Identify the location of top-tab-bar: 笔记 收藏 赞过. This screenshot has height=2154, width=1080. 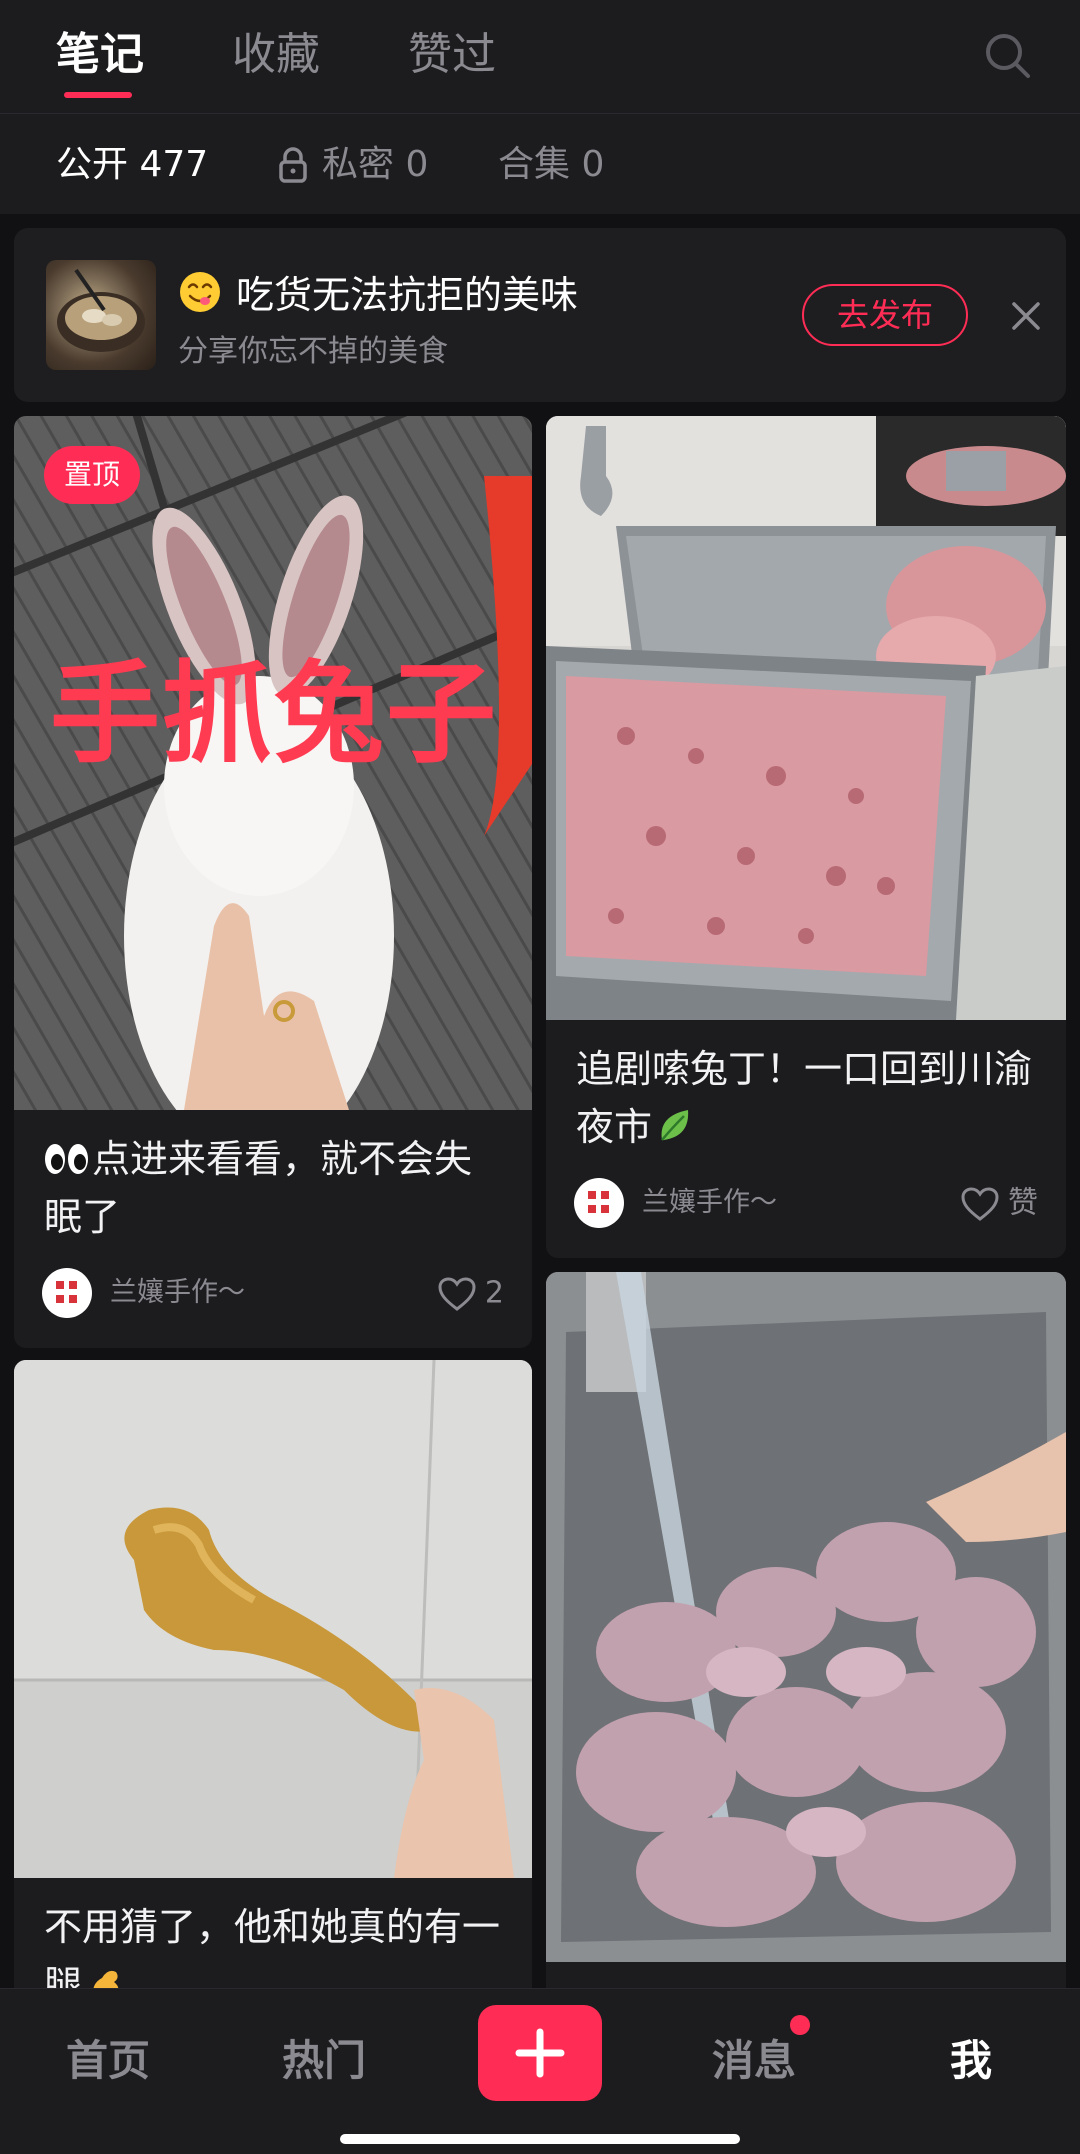
(540, 57).